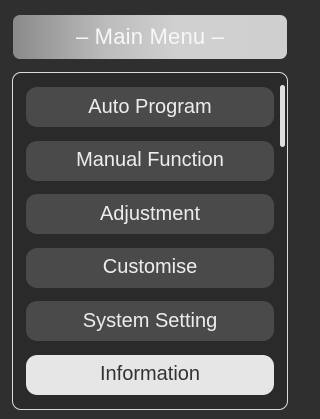  I want to click on menu-item-information: Information, so click(150, 374).